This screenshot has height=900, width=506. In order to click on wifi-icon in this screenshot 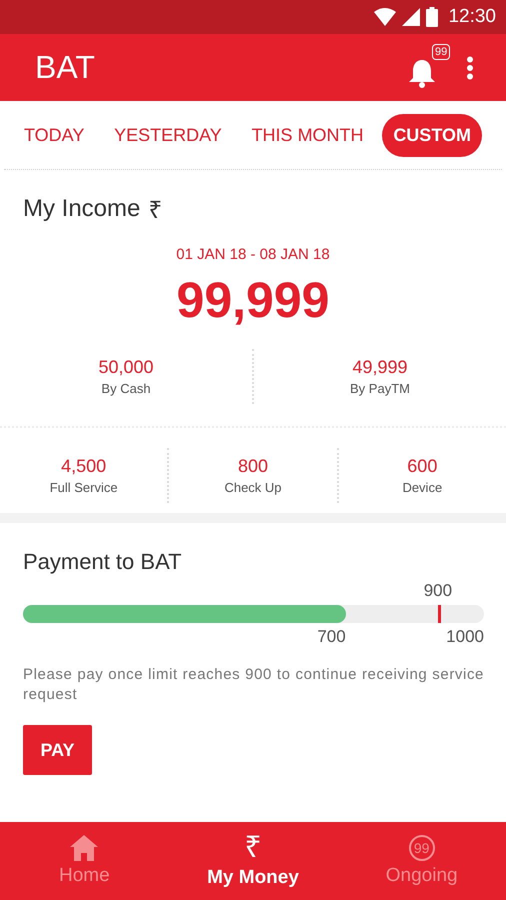, I will do `click(385, 17)`.